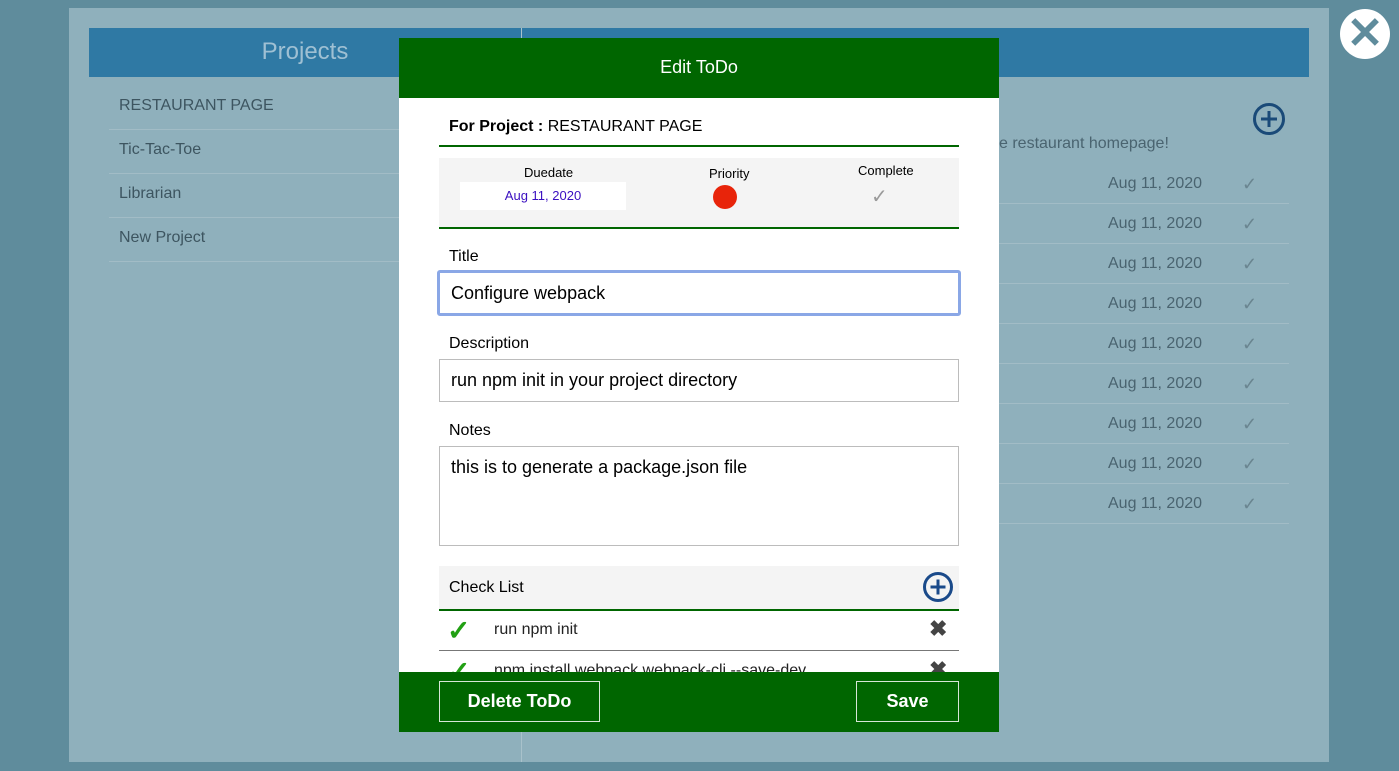  What do you see at coordinates (519, 701) in the screenshot?
I see `delete-todo-button: Delete ToDo` at bounding box center [519, 701].